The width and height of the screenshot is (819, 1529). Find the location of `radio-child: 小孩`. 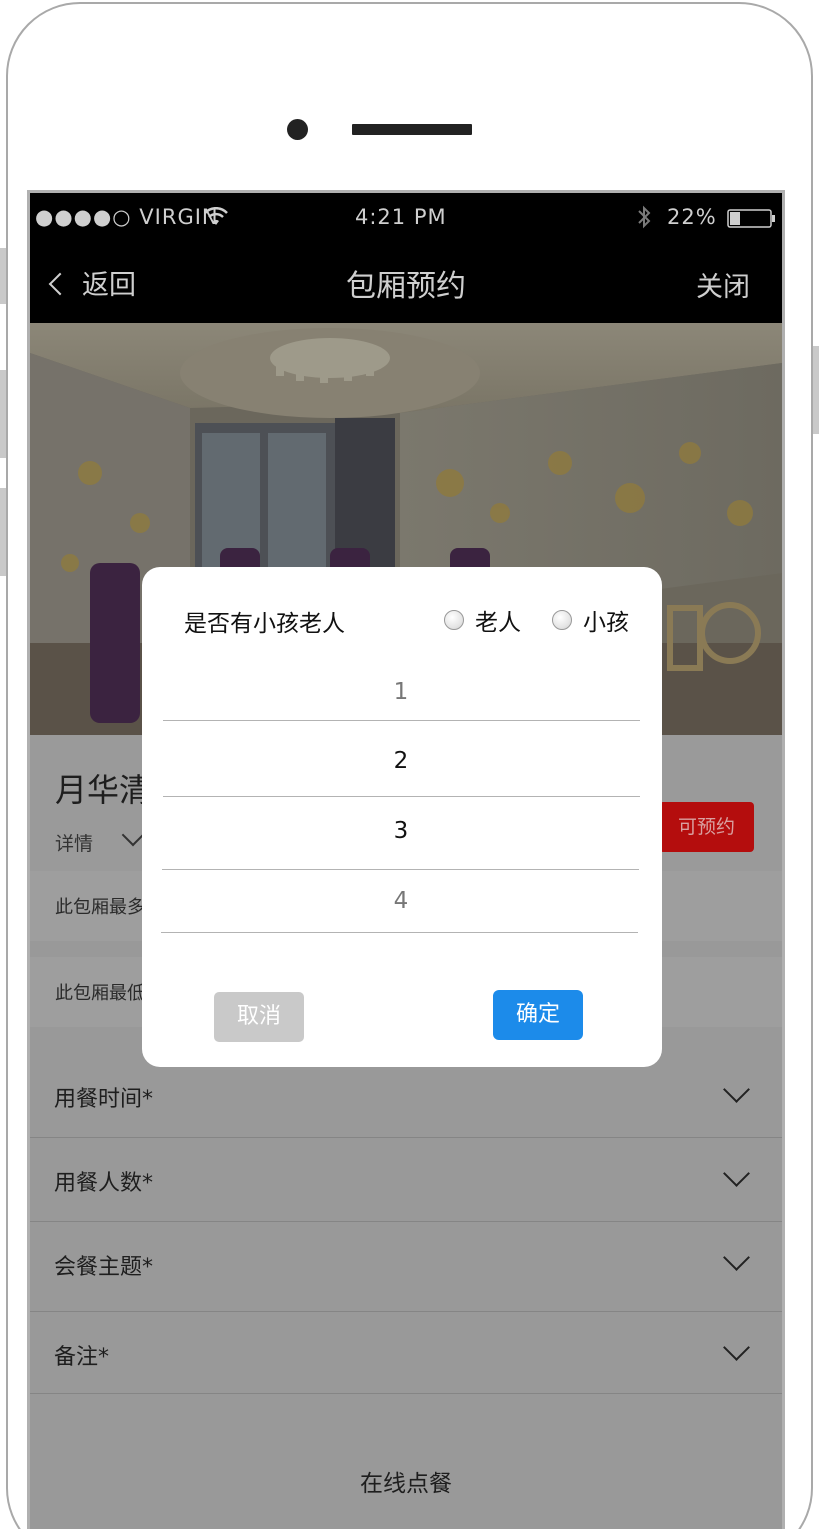

radio-child: 小孩 is located at coordinates (590, 620).